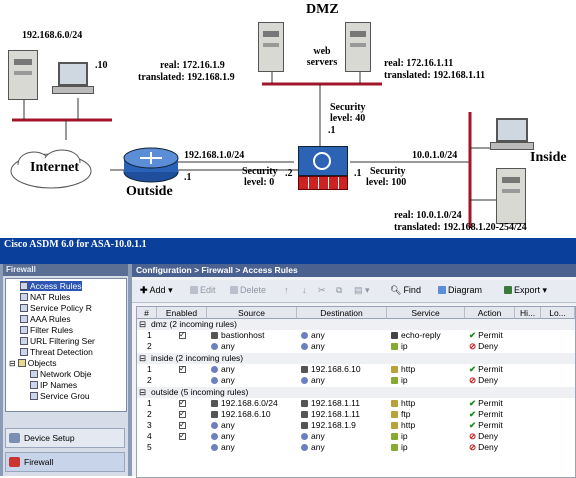 This screenshot has width=576, height=478. Describe the element at coordinates (399, 380) in the screenshot. I see `rule-service: ip` at that location.